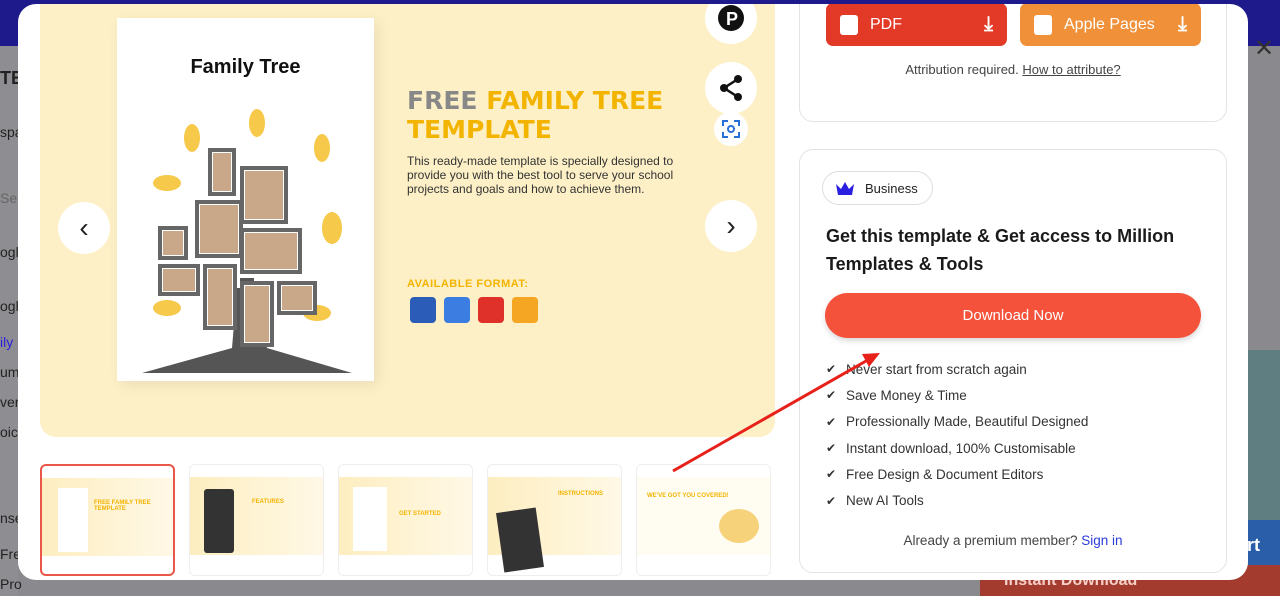 This screenshot has width=1280, height=596. I want to click on share-icon, so click(731, 88).